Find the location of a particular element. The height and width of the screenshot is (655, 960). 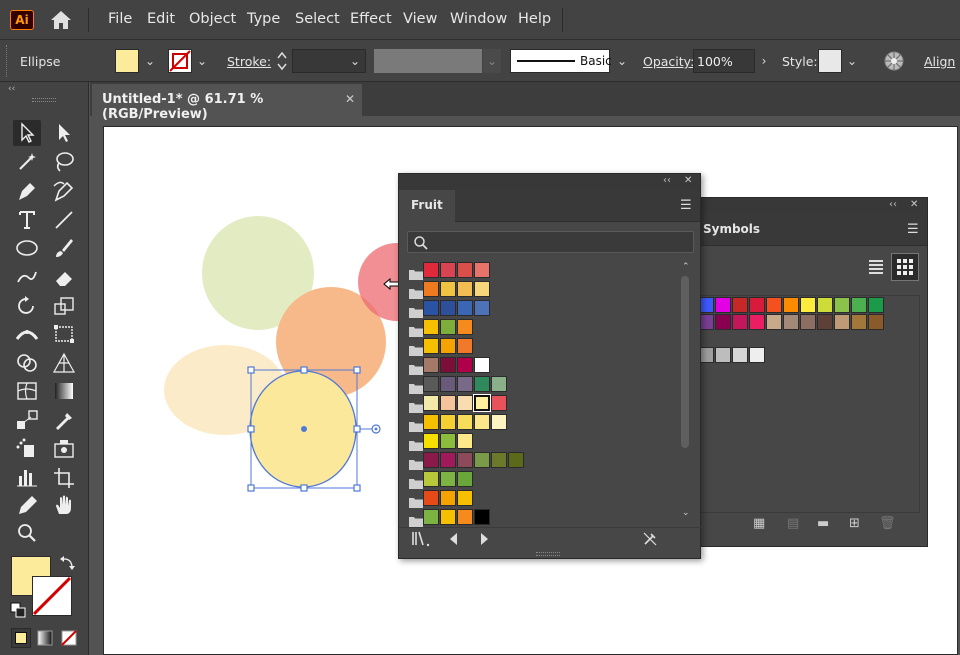

free-transform-tool-icon is located at coordinates (64, 334).